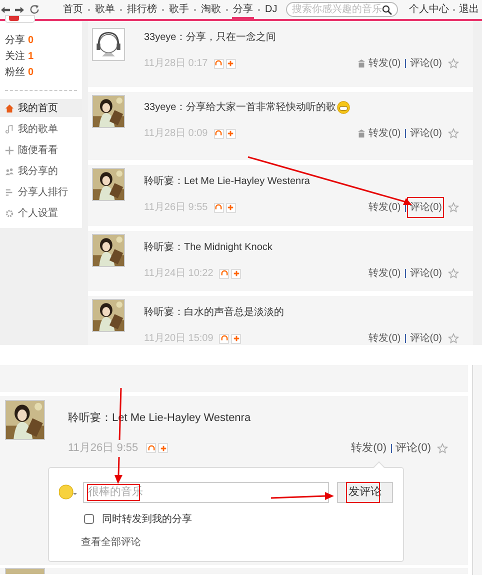 This screenshot has width=482, height=575. Describe the element at coordinates (89, 519) in the screenshot. I see `repost-checkbox` at that location.